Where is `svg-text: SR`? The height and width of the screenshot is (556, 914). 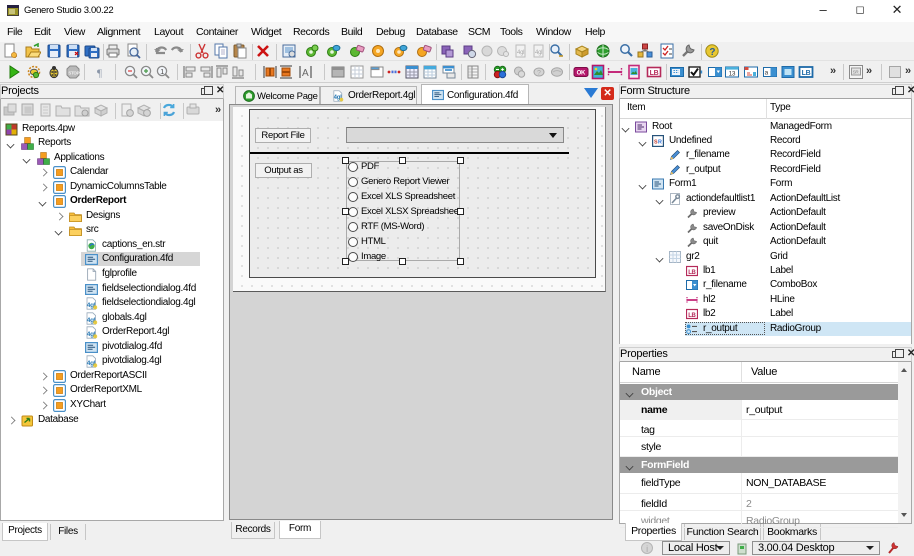
svg-text: SR is located at coordinates (856, 72).